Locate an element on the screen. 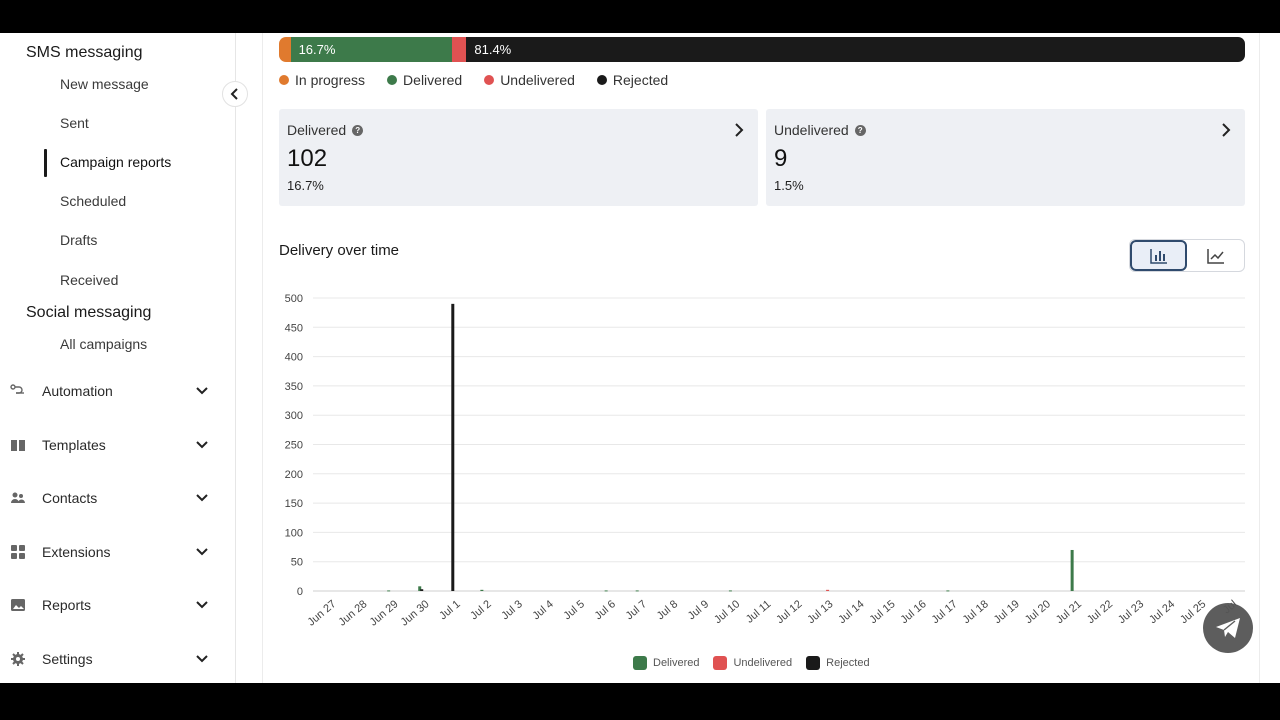 This screenshot has width=1280, height=720. collapse-sidebar-button is located at coordinates (235, 94).